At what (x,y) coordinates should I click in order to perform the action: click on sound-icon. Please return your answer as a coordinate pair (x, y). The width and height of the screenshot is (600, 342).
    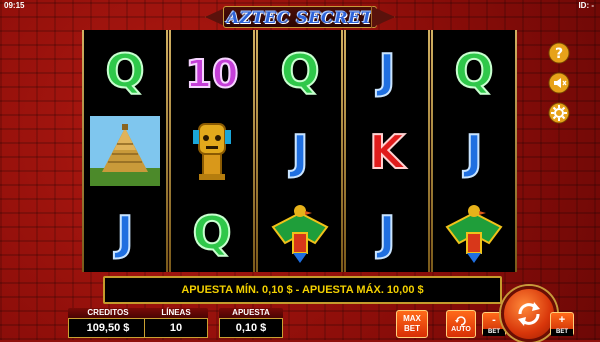
    Looking at the image, I should click on (559, 83).